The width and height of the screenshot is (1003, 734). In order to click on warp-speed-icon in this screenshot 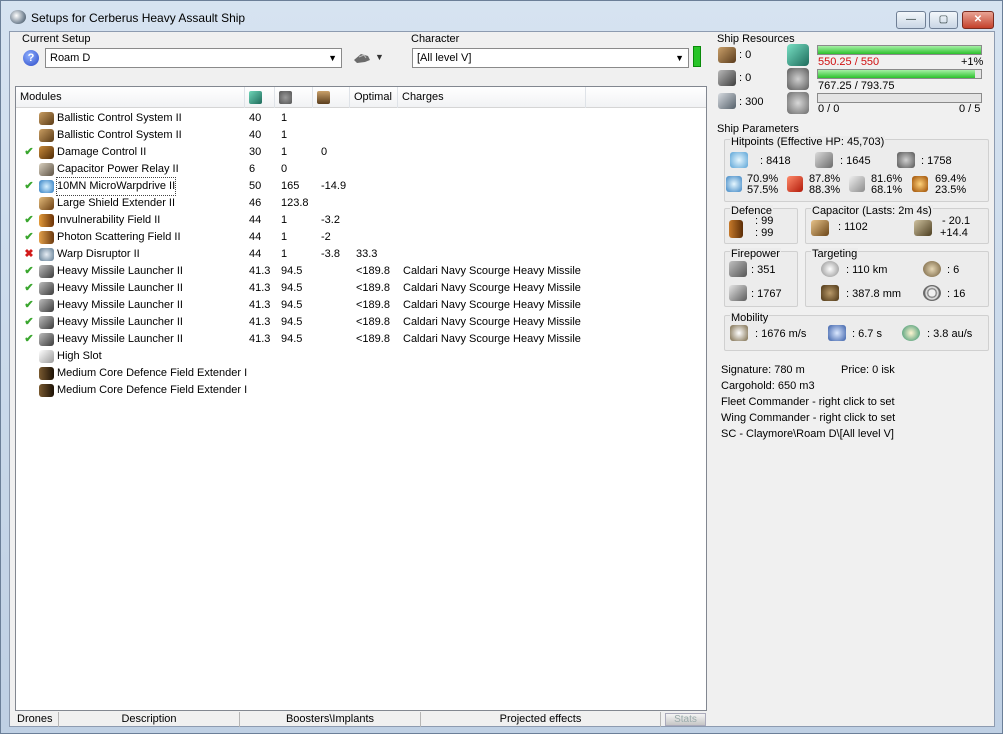, I will do `click(911, 333)`.